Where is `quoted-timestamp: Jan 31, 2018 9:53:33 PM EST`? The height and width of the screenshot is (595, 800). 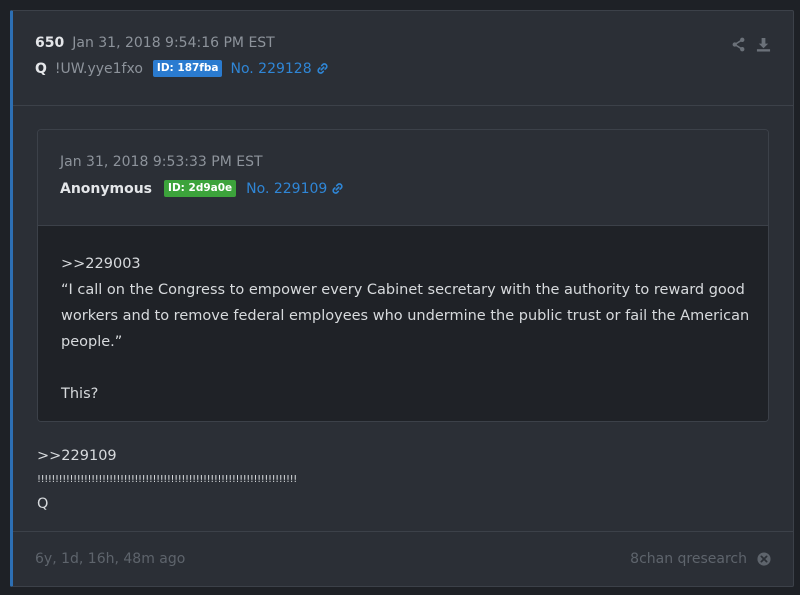
quoted-timestamp: Jan 31, 2018 9:53:33 PM EST is located at coordinates (161, 162).